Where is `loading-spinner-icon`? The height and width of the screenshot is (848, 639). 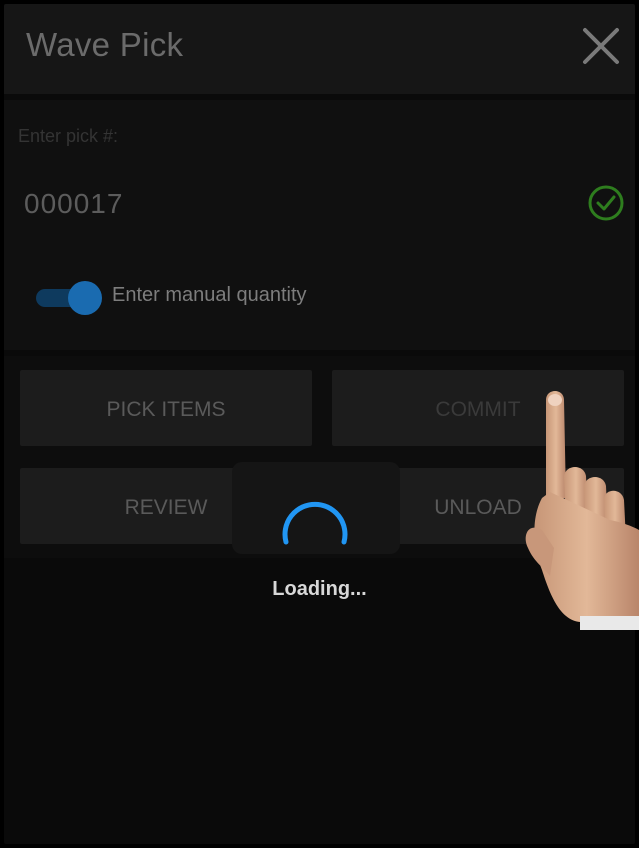
loading-spinner-icon is located at coordinates (315, 529).